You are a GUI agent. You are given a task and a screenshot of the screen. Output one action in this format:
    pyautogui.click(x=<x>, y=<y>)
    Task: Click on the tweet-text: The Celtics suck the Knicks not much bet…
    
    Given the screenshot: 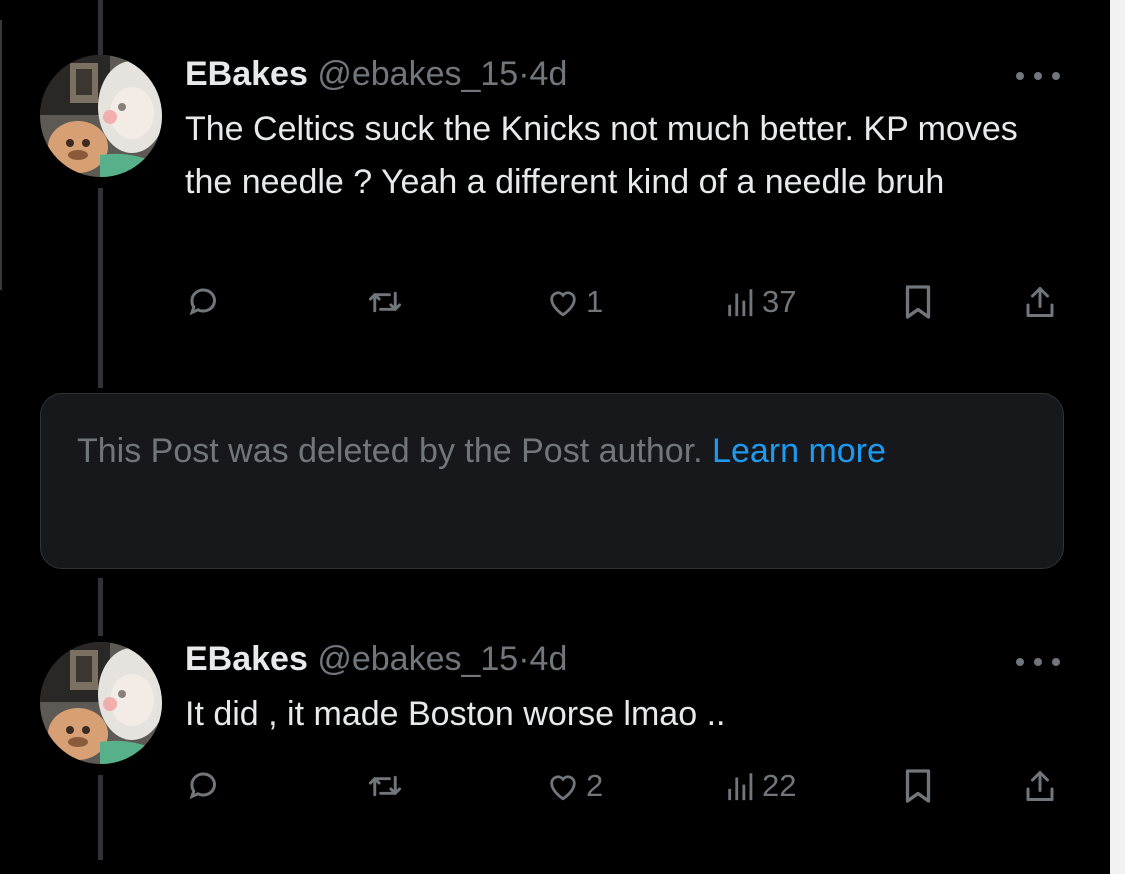 What is the action you would take?
    pyautogui.click(x=601, y=155)
    